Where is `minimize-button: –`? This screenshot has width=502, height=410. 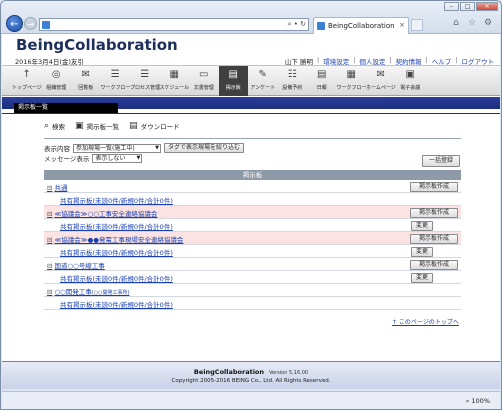
minimize-button: – is located at coordinates (451, 6).